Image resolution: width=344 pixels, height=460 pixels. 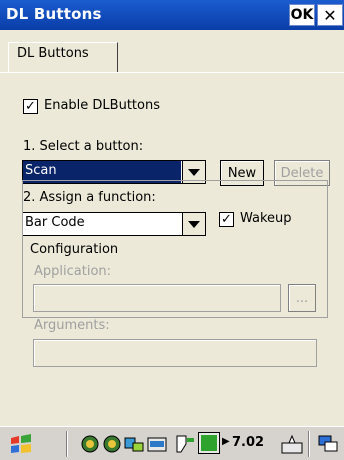 I want to click on windows-icon, so click(x=328, y=444).